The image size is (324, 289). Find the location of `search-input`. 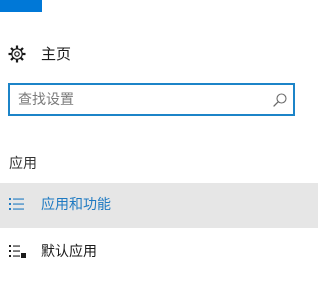

search-input is located at coordinates (138, 100).